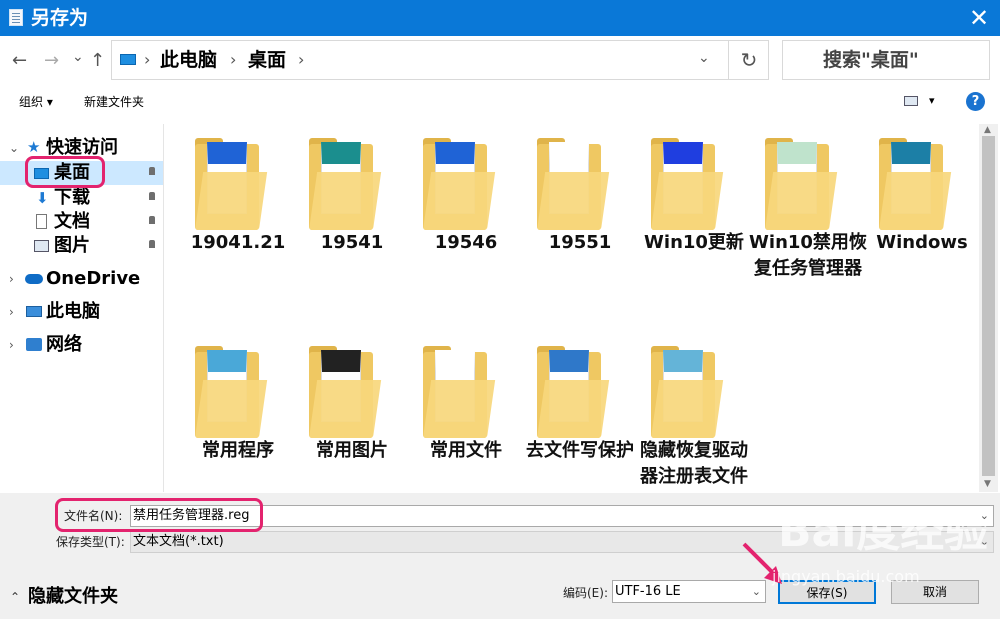 This screenshot has height=619, width=1000. I want to click on file-item: Win10更新, so click(696, 232).